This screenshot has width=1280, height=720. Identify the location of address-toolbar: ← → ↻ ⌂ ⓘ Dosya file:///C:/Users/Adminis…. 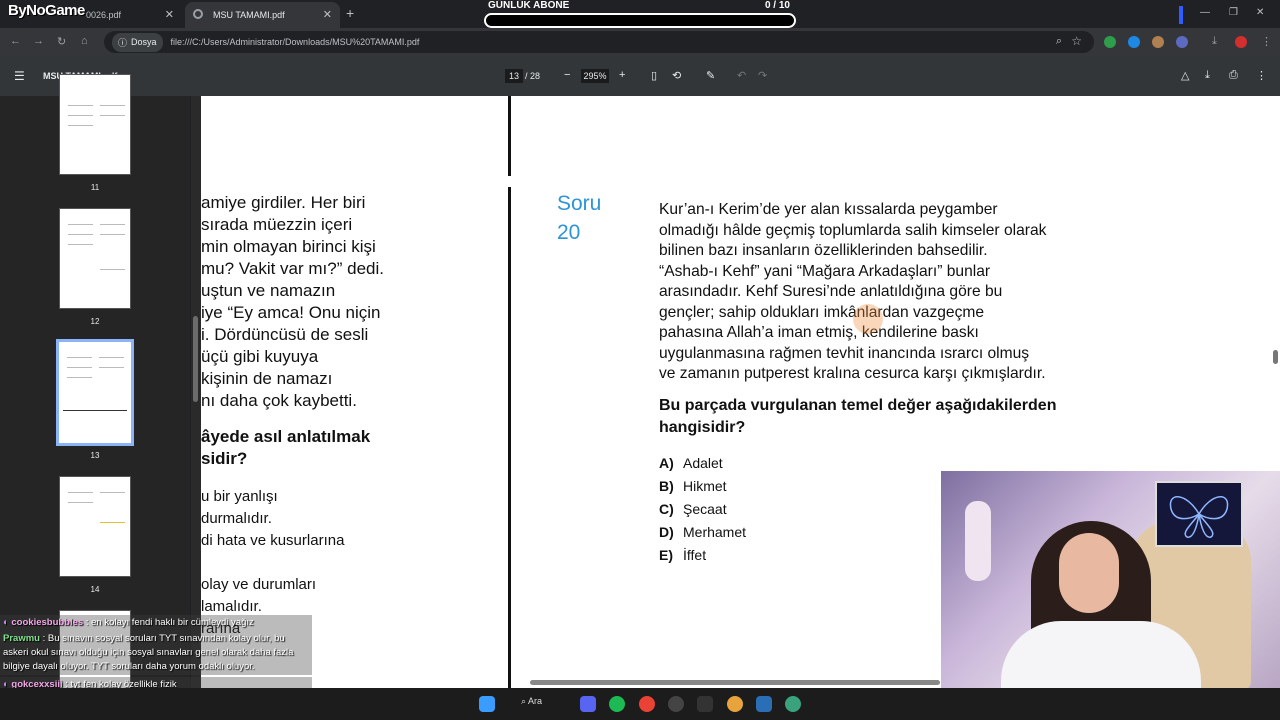
(640, 42).